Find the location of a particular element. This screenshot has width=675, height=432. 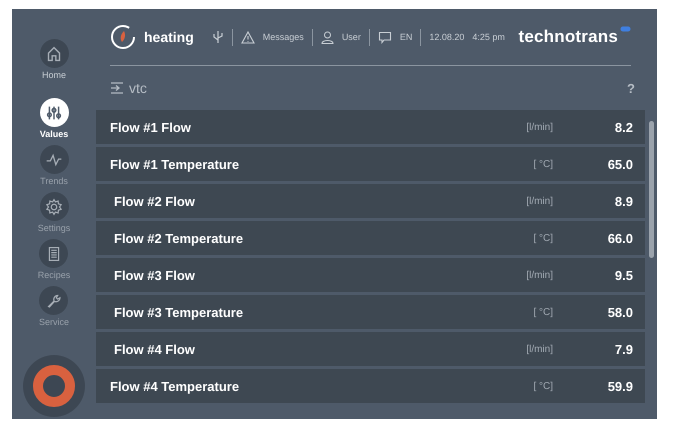

help-button: ? is located at coordinates (631, 88).